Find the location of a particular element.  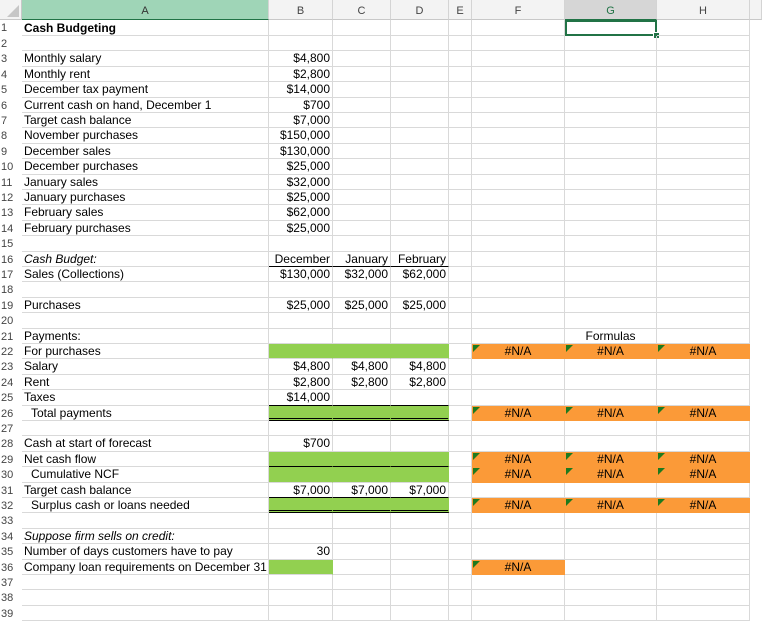

cell-d1 is located at coordinates (420, 28).